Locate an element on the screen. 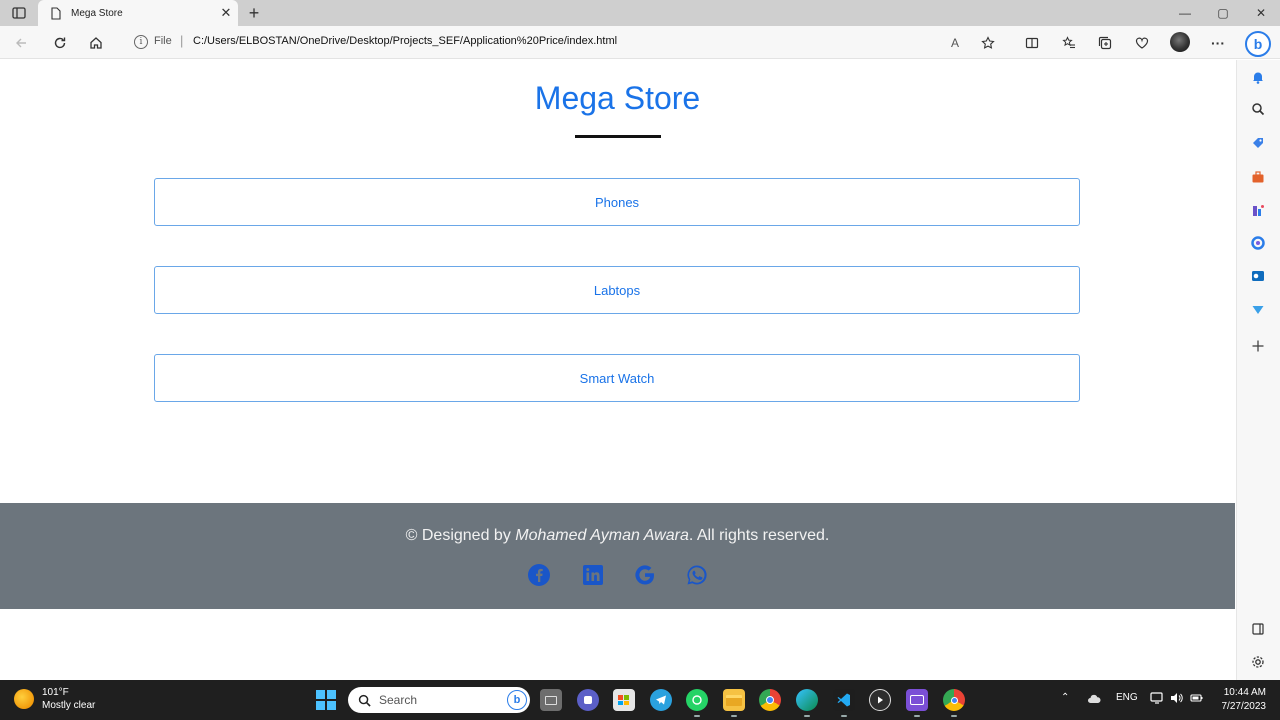  page-title: Mega Store is located at coordinates (617, 98).